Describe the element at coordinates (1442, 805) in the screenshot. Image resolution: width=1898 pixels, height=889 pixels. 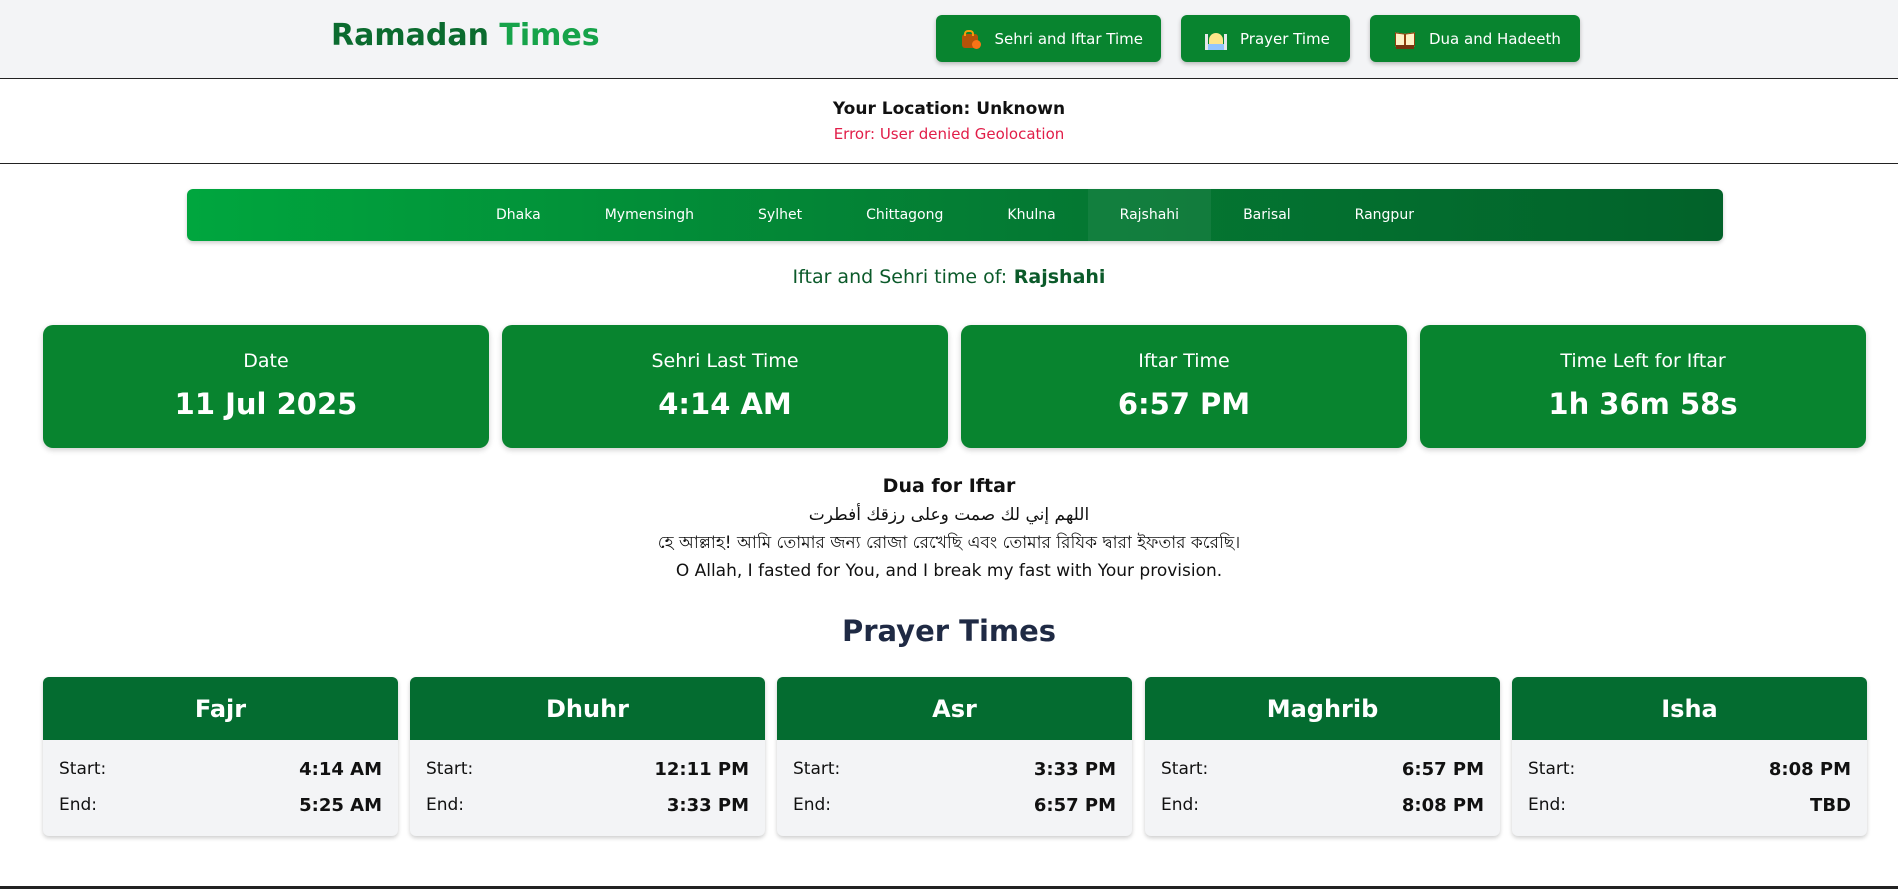
I see `end-time: 8:08 PM` at that location.